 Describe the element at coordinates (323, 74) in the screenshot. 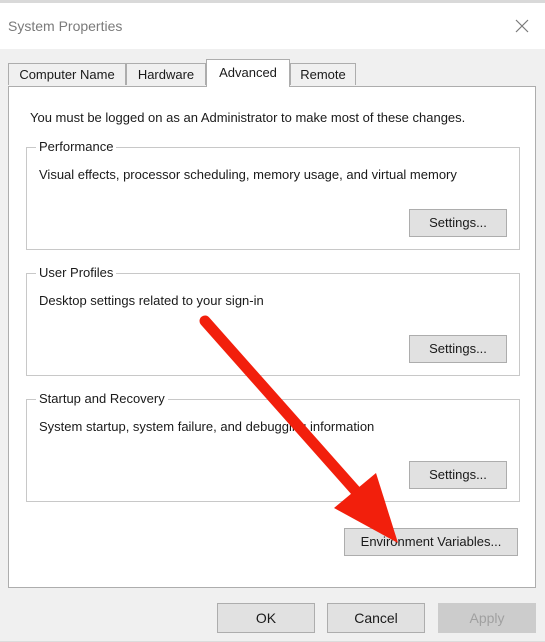

I see `tab-remote: Remote` at that location.